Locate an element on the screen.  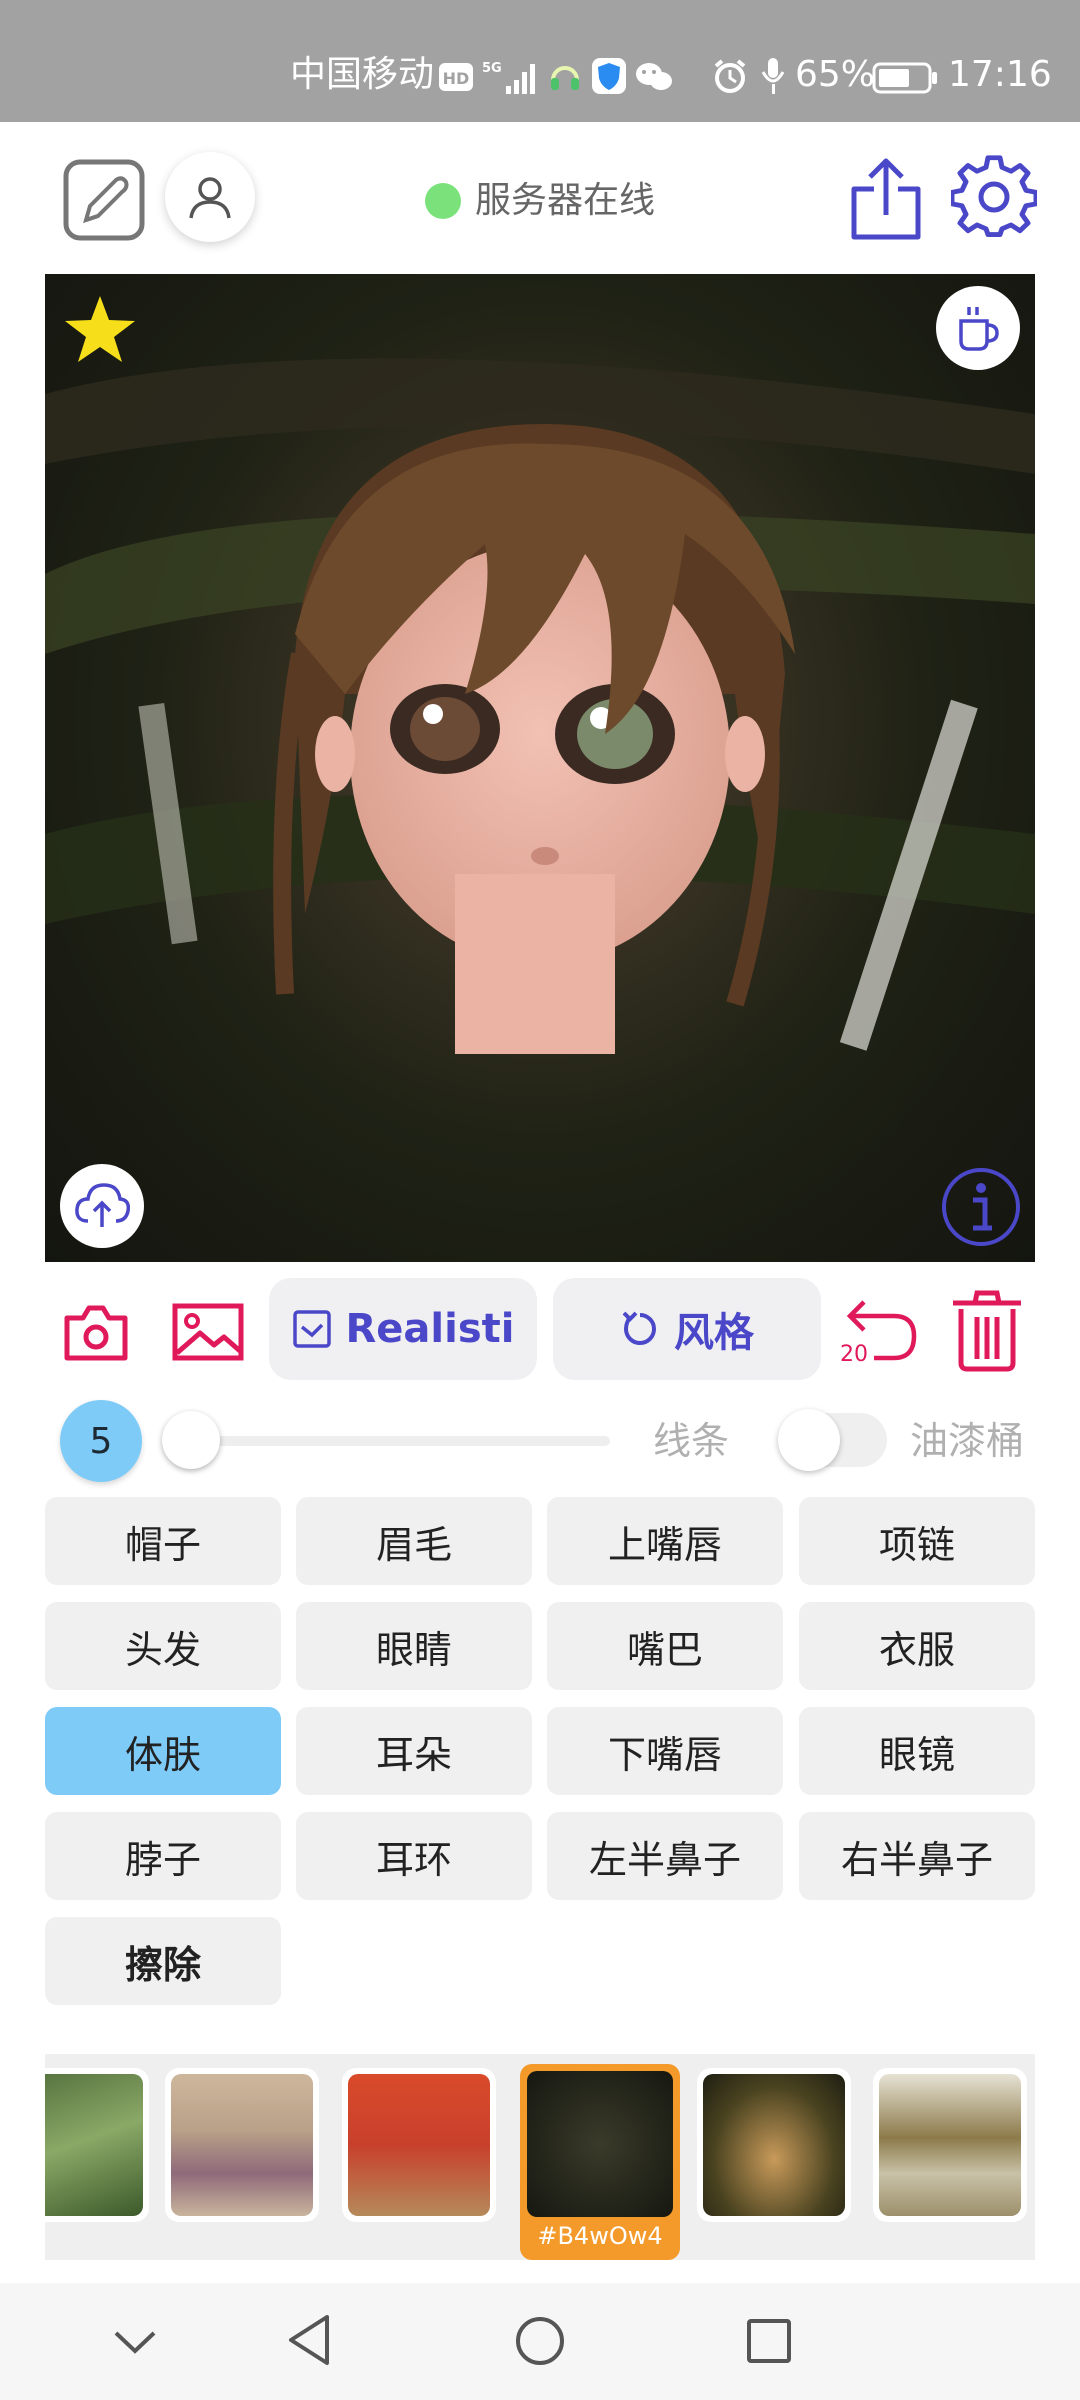
part-button-hat: 帽子 is located at coordinates (163, 1541).